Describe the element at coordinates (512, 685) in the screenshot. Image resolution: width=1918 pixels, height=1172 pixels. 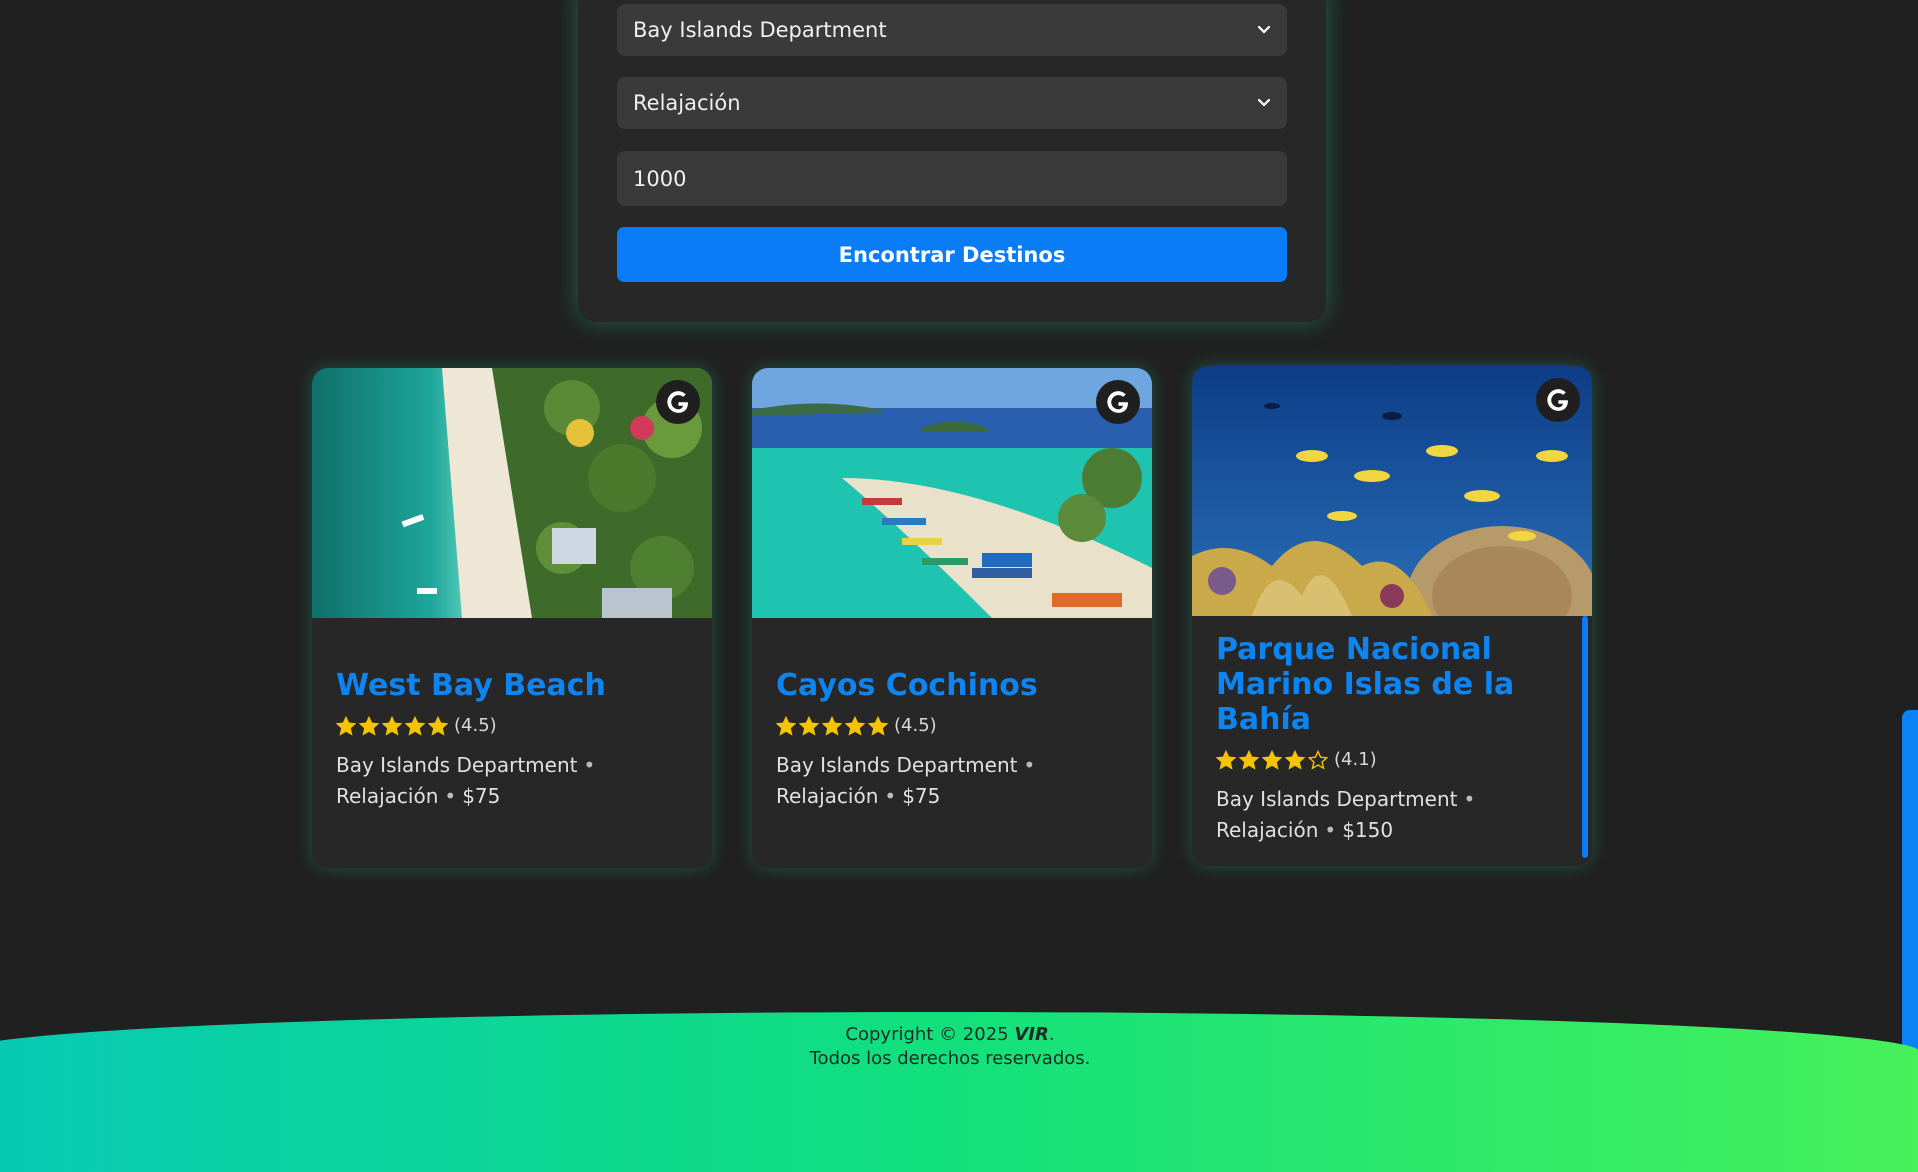
I see `card-title: West Bay Beach` at that location.